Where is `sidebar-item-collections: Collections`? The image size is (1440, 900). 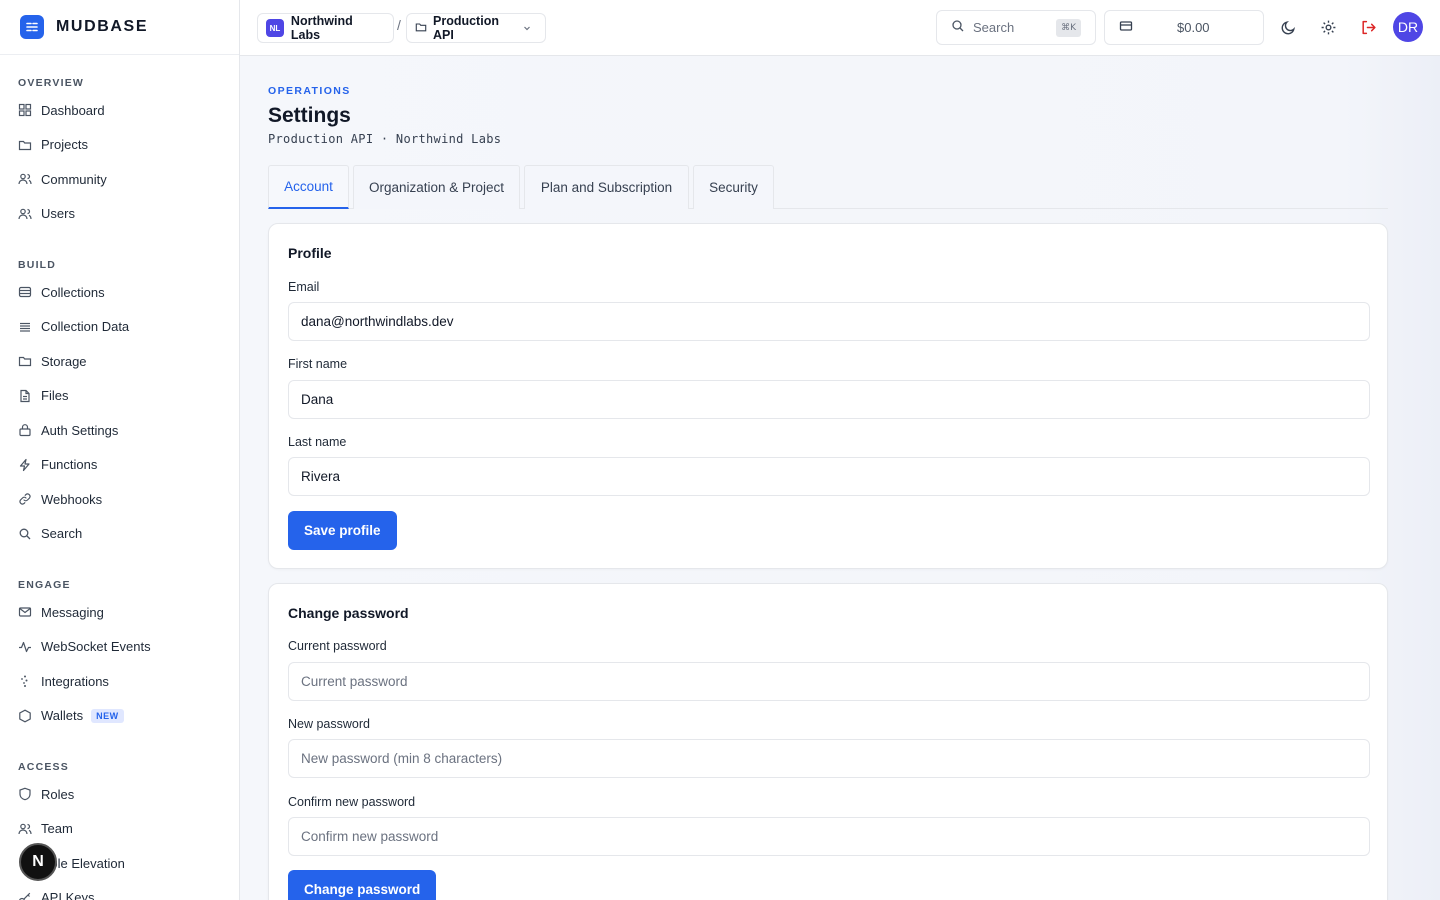 sidebar-item-collections: Collections is located at coordinates (119, 292).